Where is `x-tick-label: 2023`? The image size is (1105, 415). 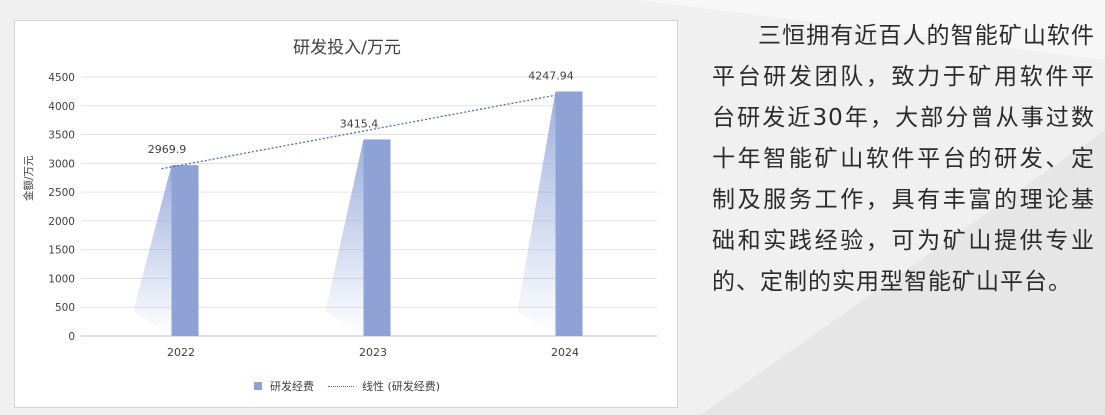
x-tick-label: 2023 is located at coordinates (373, 352).